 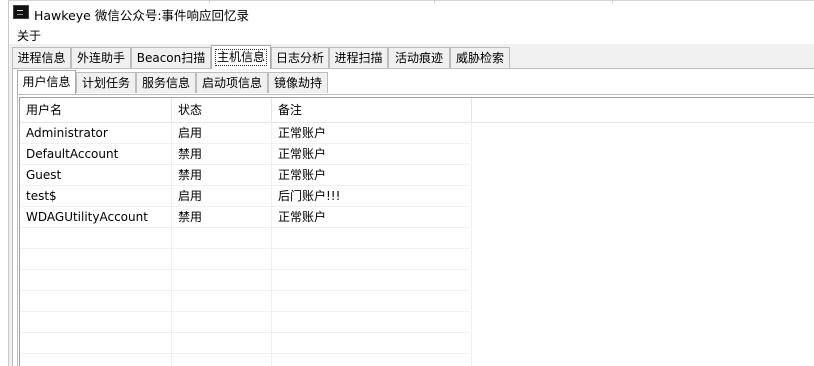 I want to click on column-header-username: 用户名, so click(x=96, y=110).